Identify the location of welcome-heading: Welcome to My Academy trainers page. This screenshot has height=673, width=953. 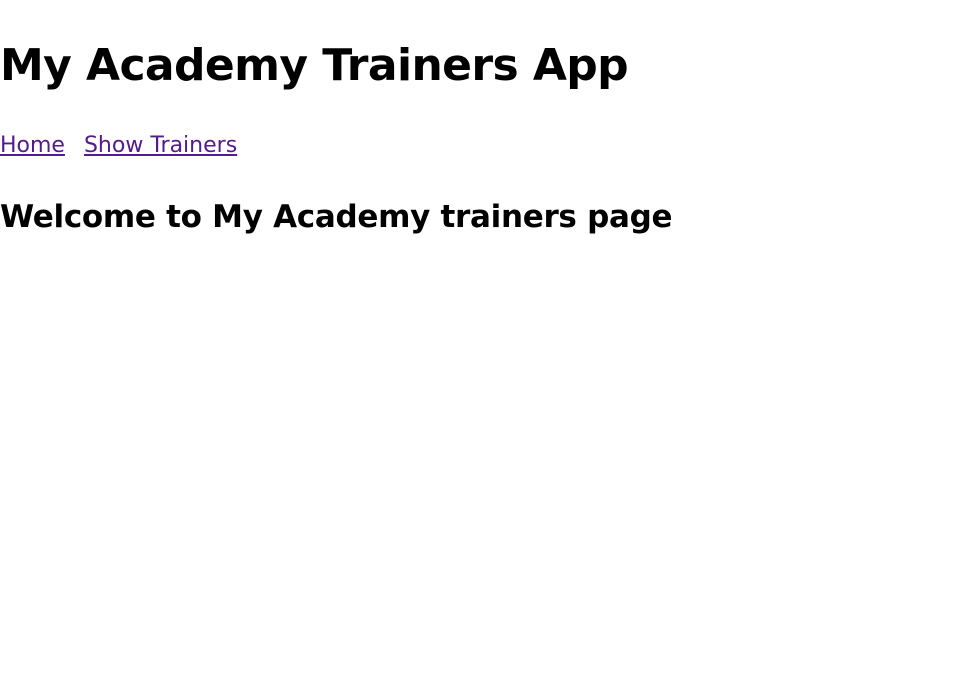
(336, 217).